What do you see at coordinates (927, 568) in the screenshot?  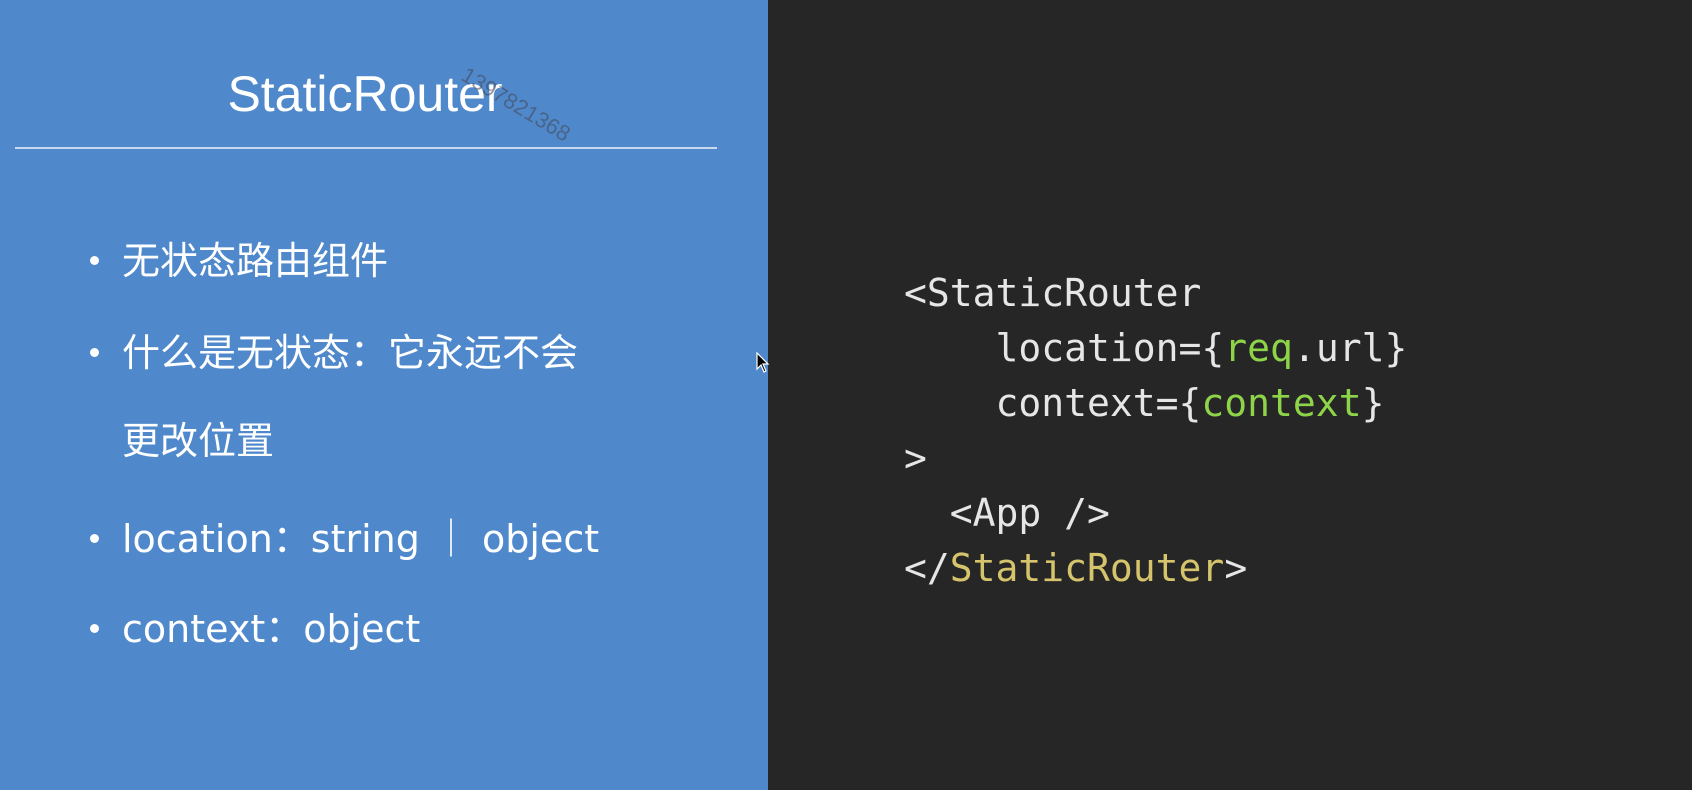 I see `code-token: </` at bounding box center [927, 568].